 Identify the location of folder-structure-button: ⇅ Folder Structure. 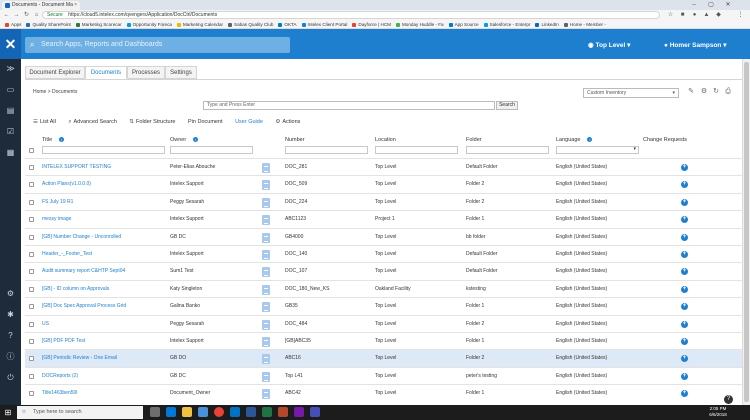
(152, 122).